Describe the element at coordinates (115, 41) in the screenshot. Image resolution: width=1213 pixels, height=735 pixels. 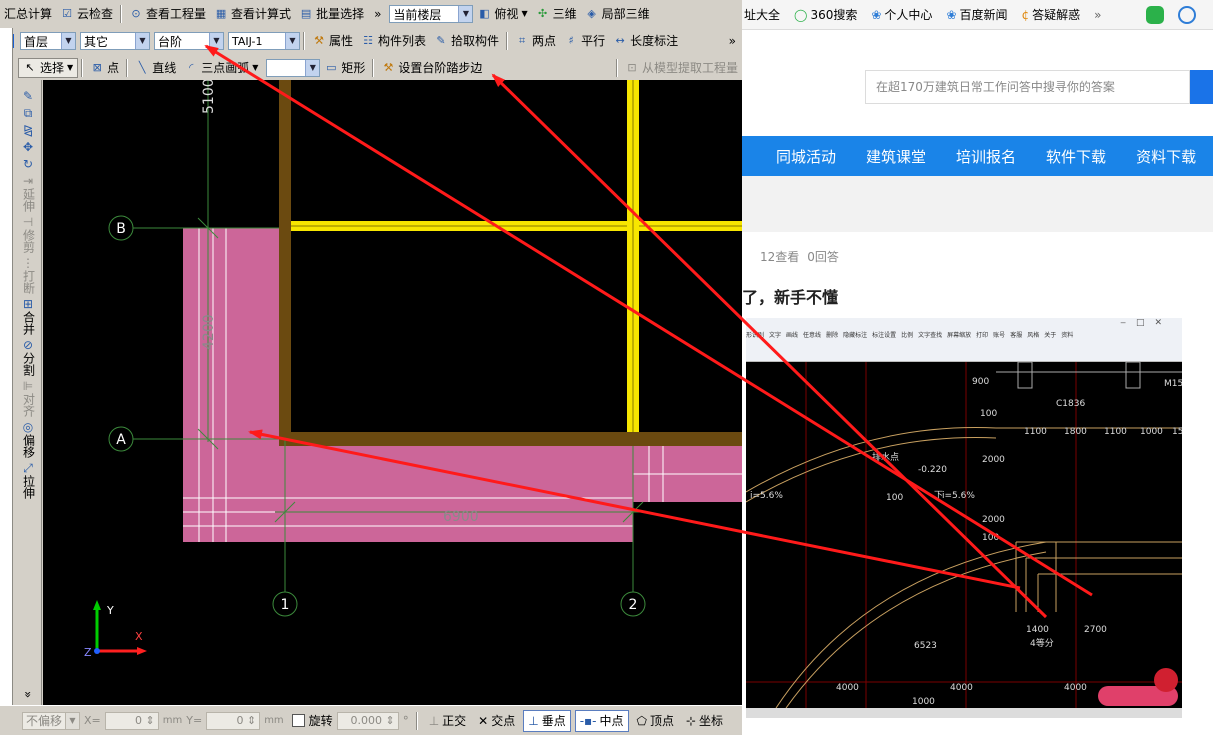
I see `category-select: 其它 ▼` at that location.